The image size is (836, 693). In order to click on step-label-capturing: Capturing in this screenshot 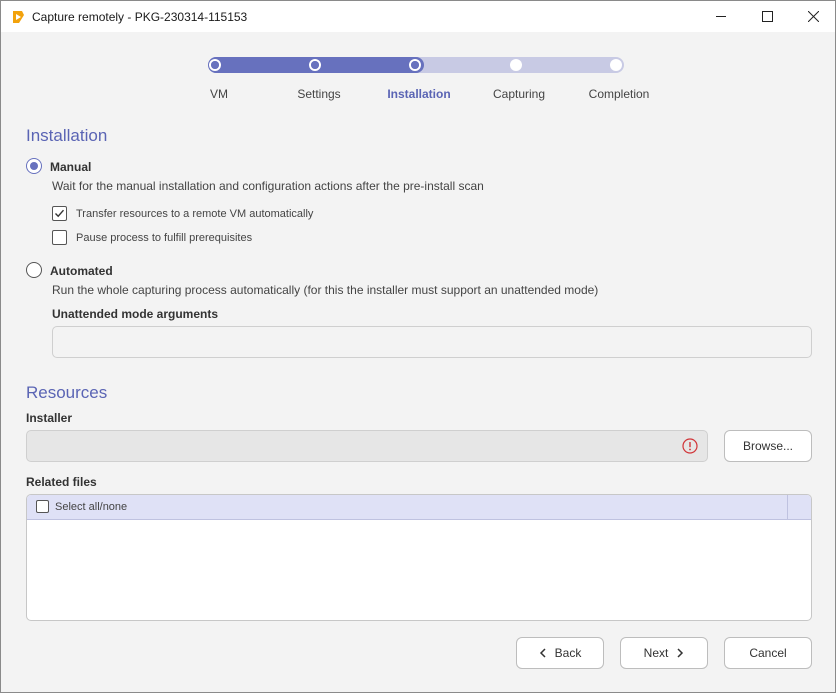, I will do `click(519, 94)`.